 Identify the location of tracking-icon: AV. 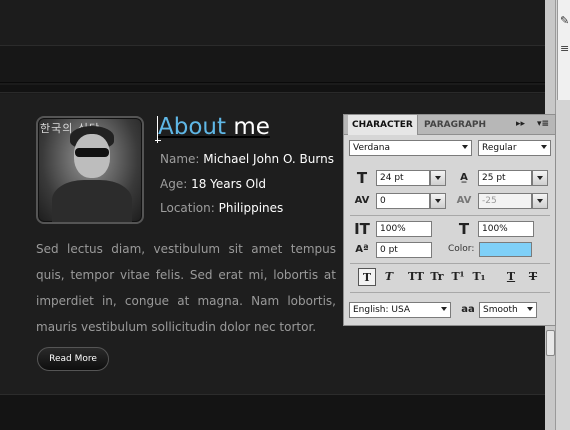
(464, 200).